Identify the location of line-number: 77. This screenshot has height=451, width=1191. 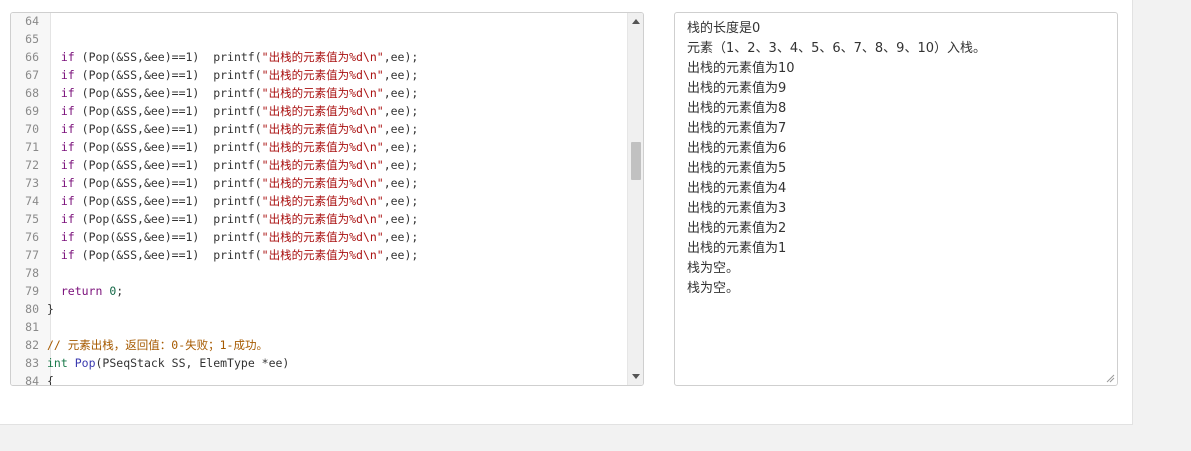
(32, 255).